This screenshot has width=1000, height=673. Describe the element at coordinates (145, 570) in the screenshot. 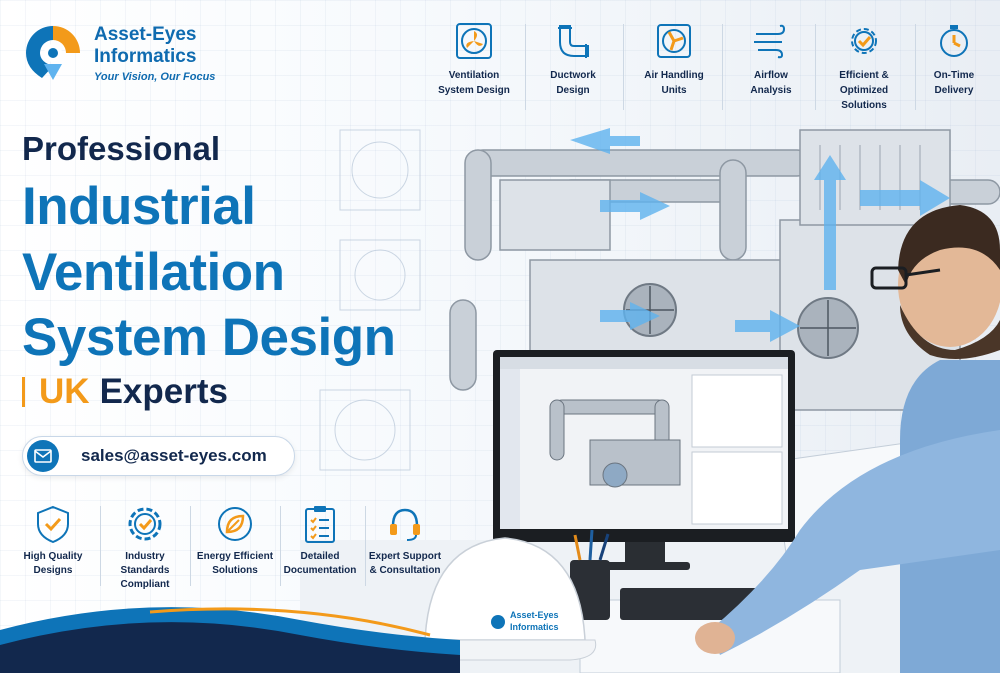

I see `feature-label-line2: Standards` at that location.